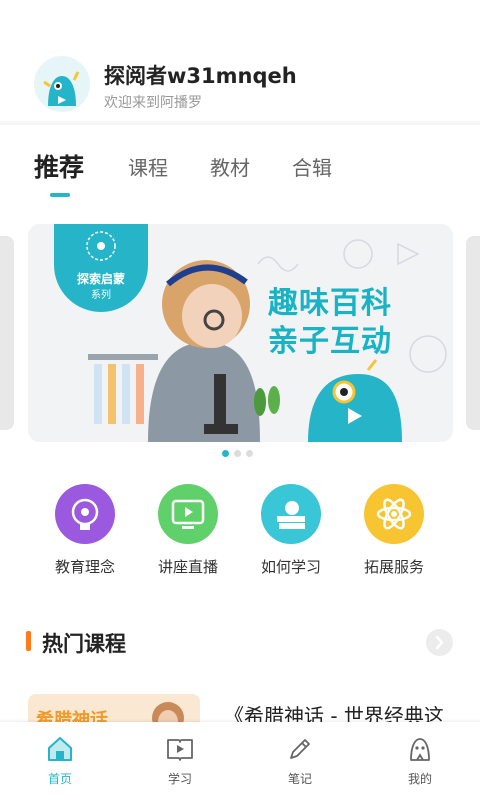 The image size is (480, 800). What do you see at coordinates (28, 641) in the screenshot?
I see `section-marker` at bounding box center [28, 641].